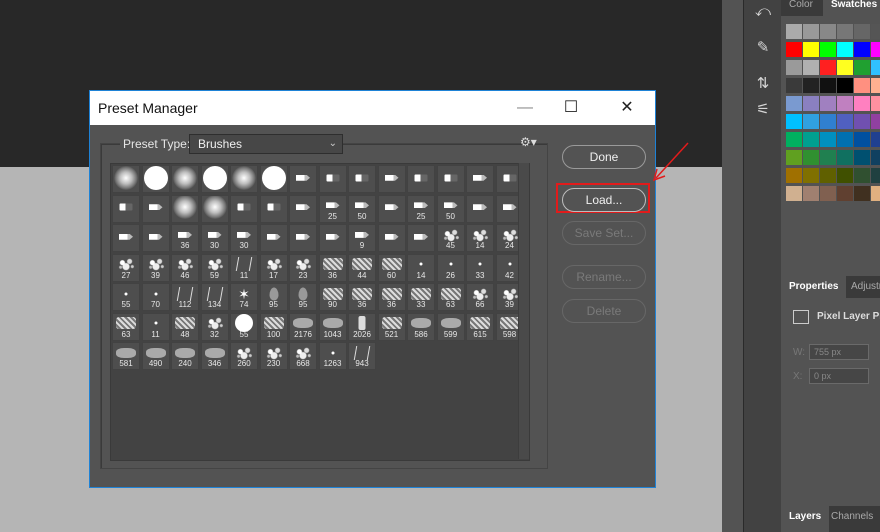 The height and width of the screenshot is (532, 880). Describe the element at coordinates (266, 144) in the screenshot. I see `preset-type-select: Brushes ⌄` at that location.